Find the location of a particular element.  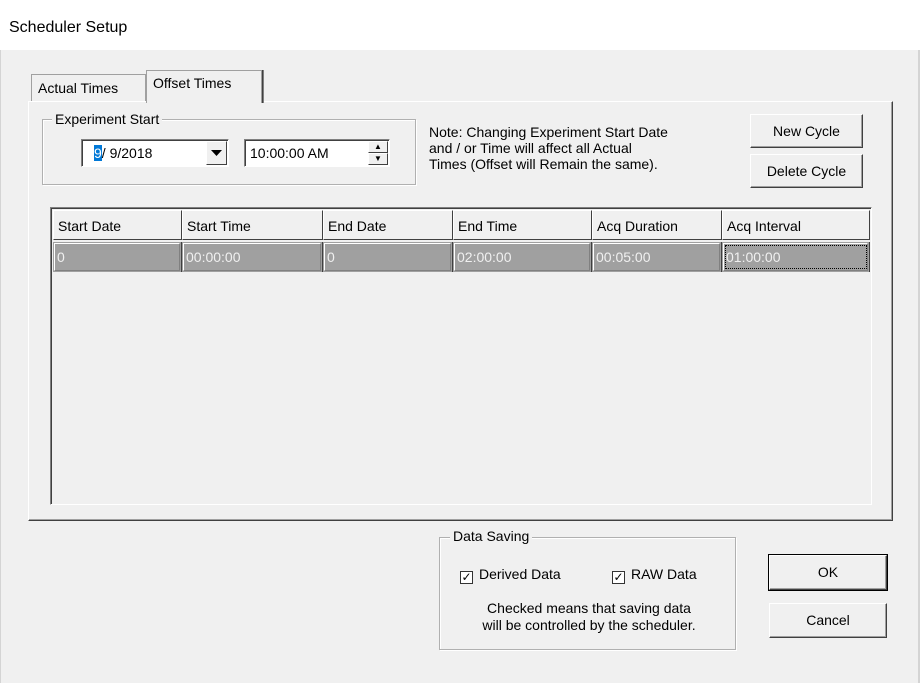

note-line-3: Times (Offset will Remain the same). is located at coordinates (543, 164).